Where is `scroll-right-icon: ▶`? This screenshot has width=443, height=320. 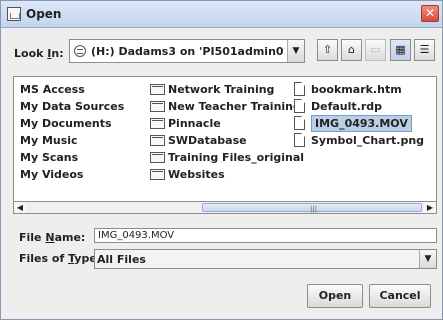
scroll-right-icon: ▶ is located at coordinates (430, 207).